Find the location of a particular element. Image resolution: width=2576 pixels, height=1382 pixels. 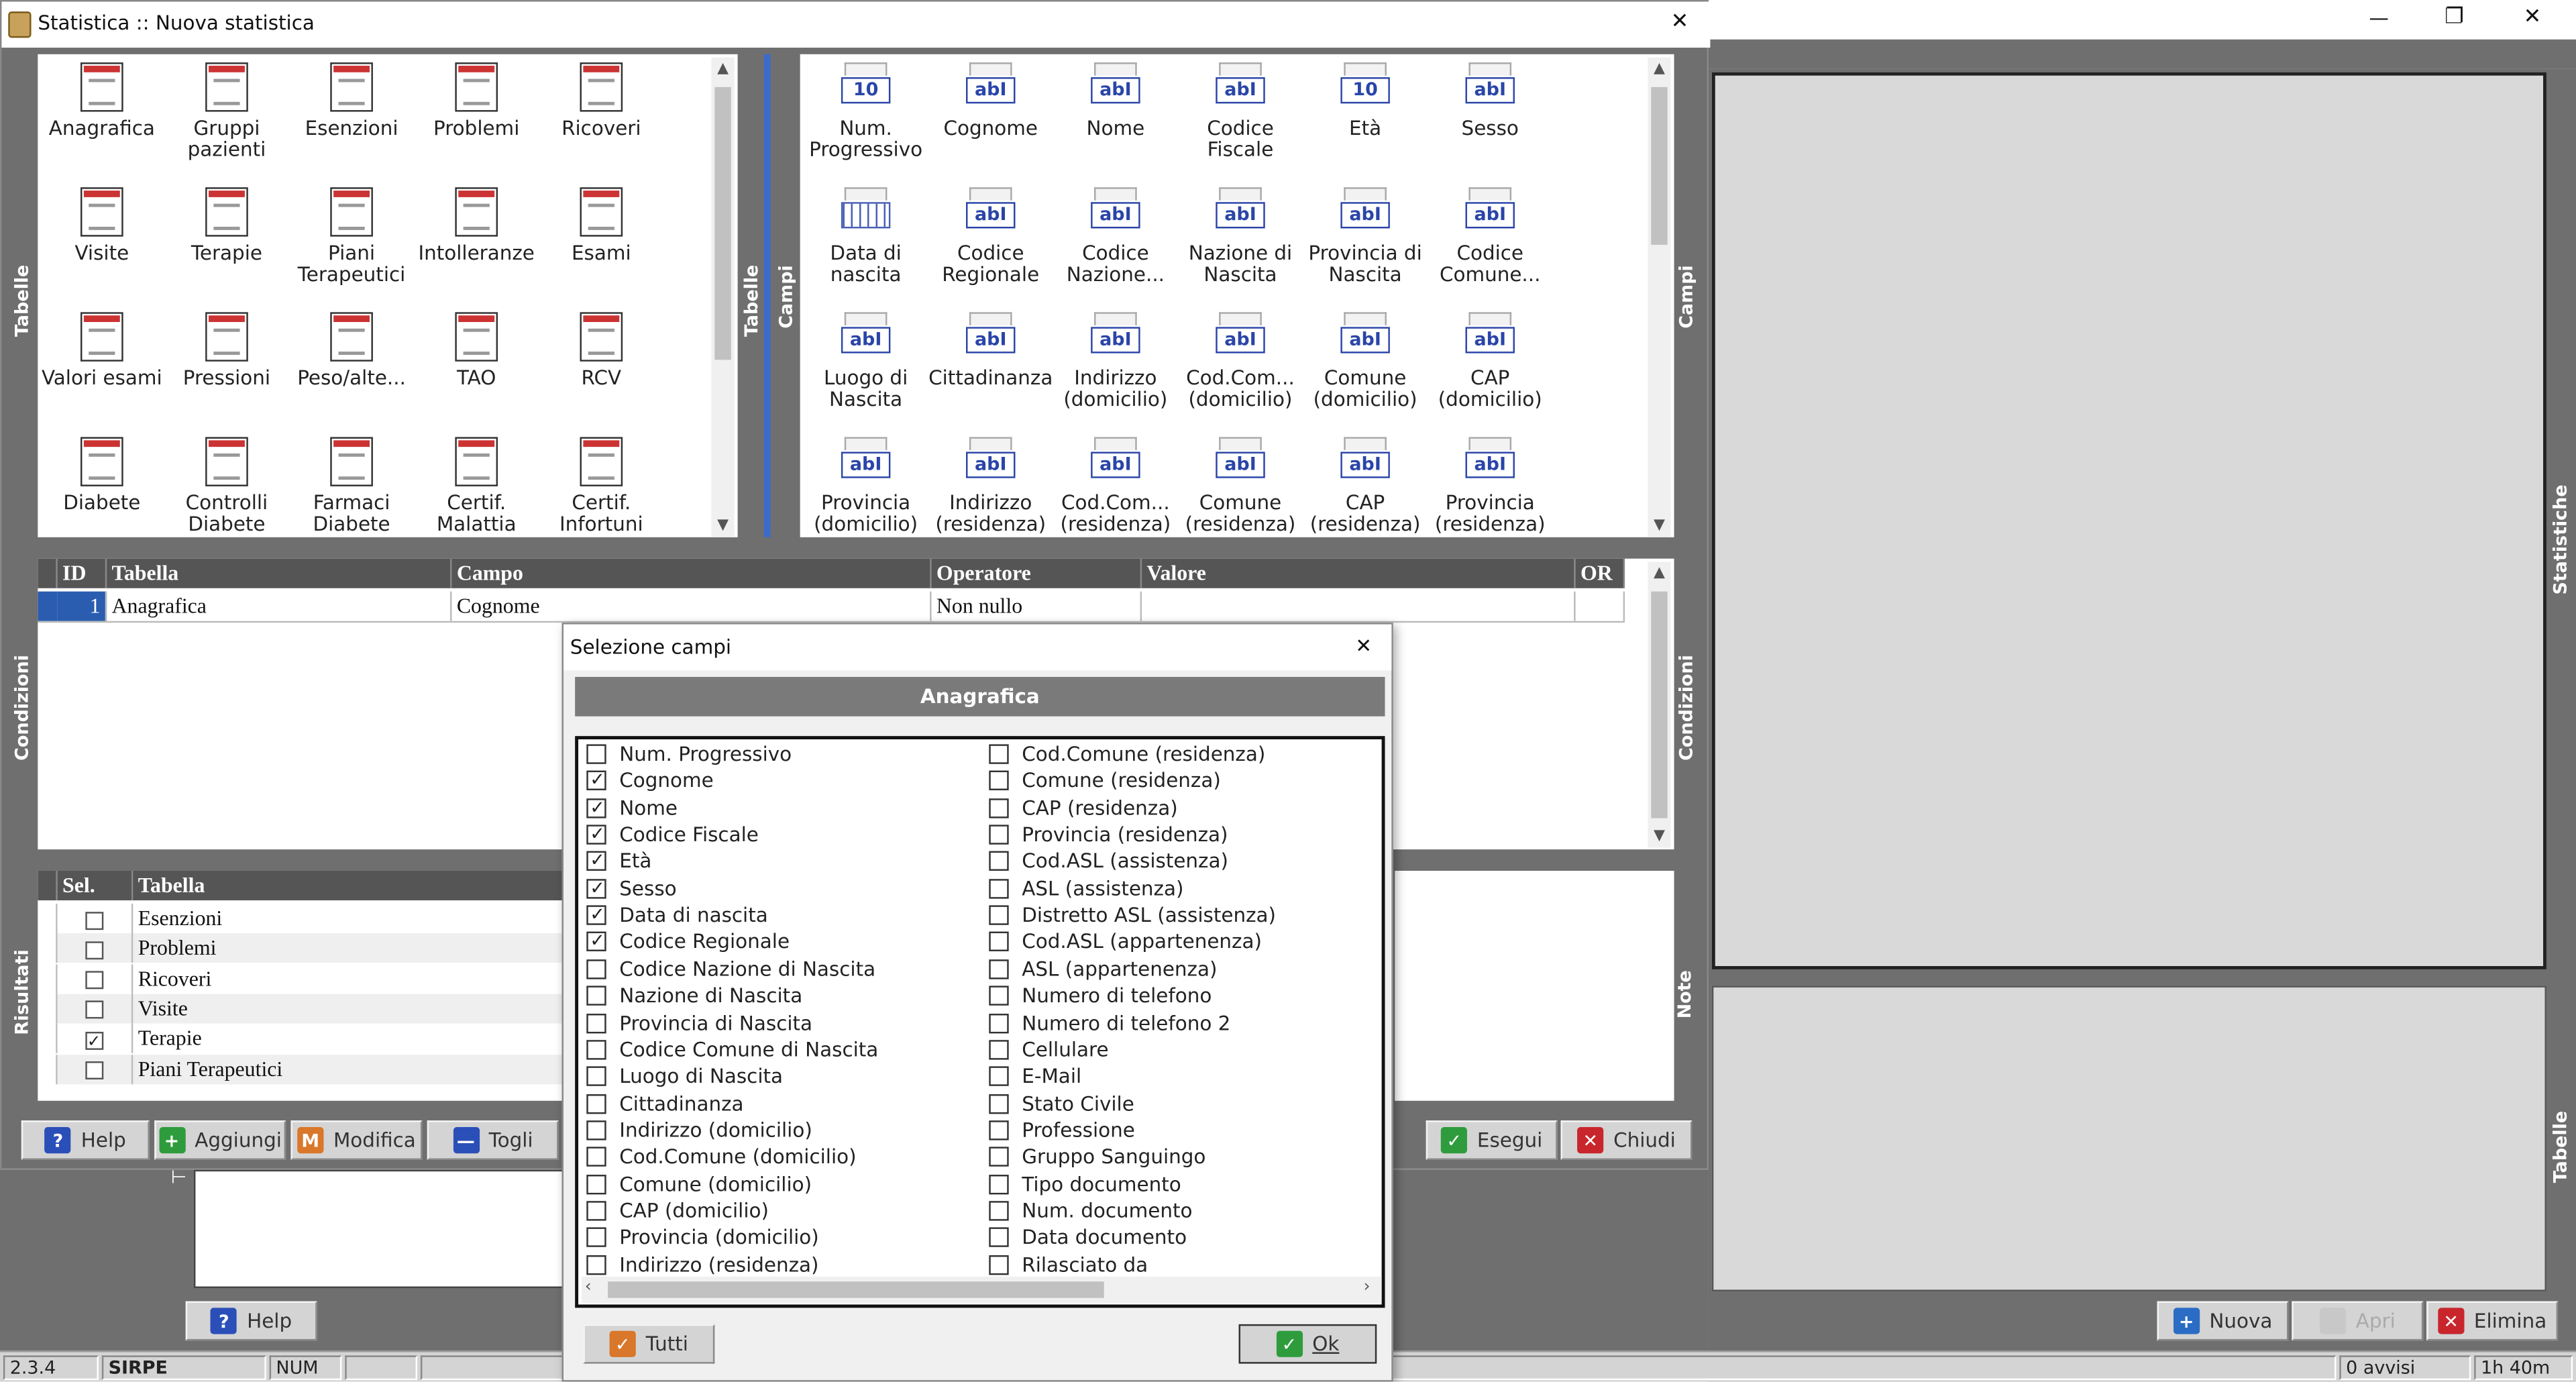

minimize-button: — is located at coordinates (2378, 18).